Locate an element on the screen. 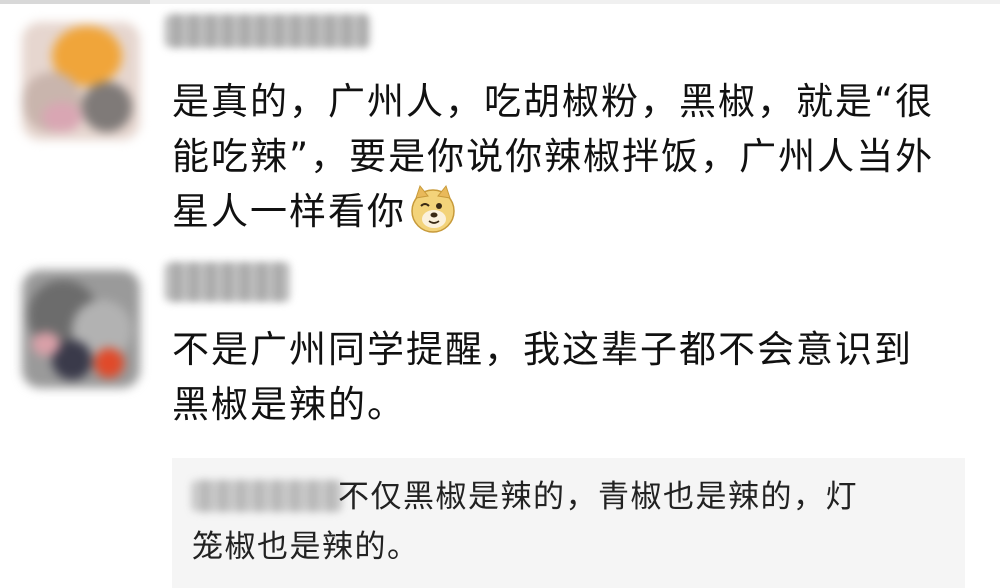 The height and width of the screenshot is (588, 1000). reply-text: 不仅黑椒是辣的，青椒也是辣的，灯 笼椒也是辣的。 is located at coordinates (525, 522).